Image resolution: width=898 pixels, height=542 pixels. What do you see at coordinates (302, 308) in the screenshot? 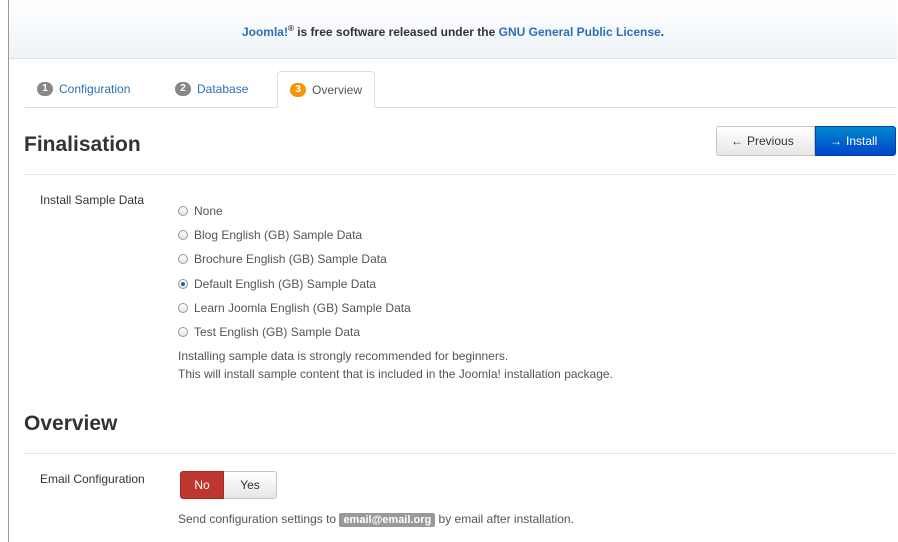
I see `radio-label: Learn Joomla English (GB) Sample Data` at bounding box center [302, 308].